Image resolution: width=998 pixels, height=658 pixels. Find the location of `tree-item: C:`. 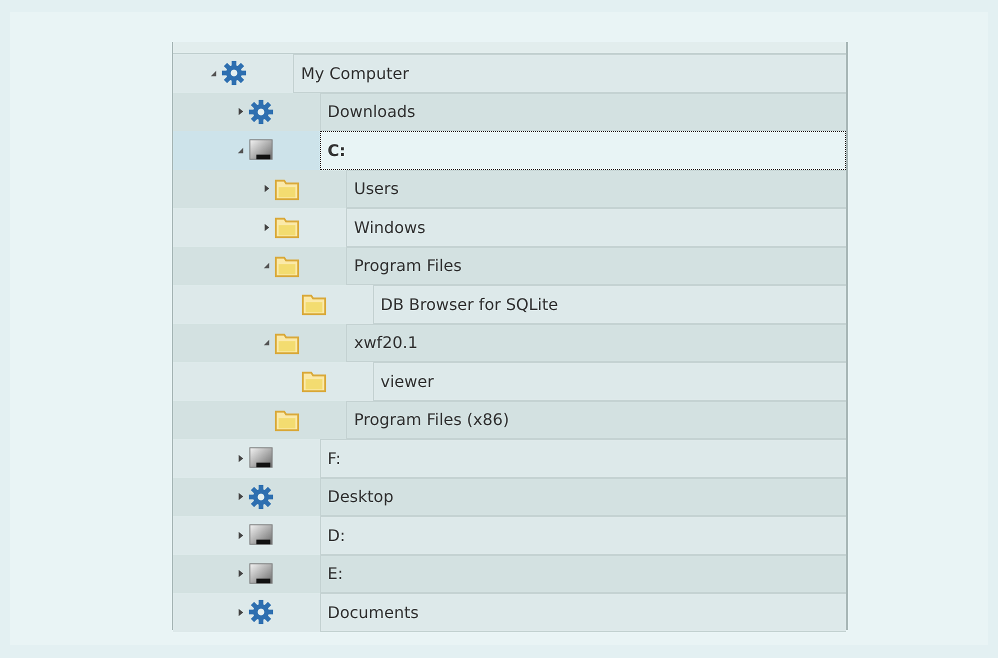

tree-item: C: is located at coordinates (509, 150).